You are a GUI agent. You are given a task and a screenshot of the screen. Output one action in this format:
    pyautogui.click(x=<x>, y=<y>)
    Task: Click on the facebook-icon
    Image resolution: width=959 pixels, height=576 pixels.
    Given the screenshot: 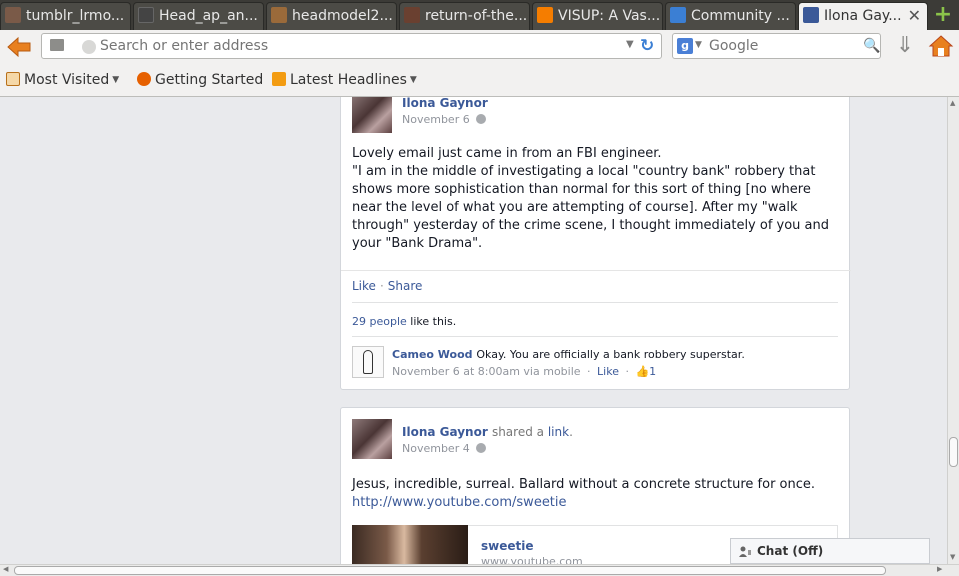 What is the action you would take?
    pyautogui.click(x=811, y=15)
    